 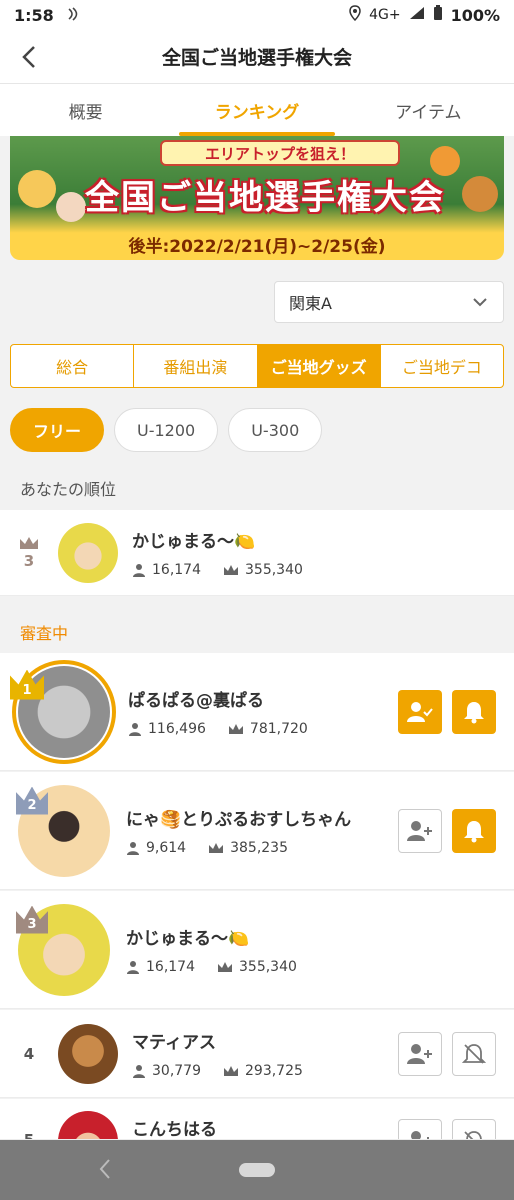 What do you see at coordinates (177, 729) in the screenshot?
I see `follower-count: 116,496` at bounding box center [177, 729].